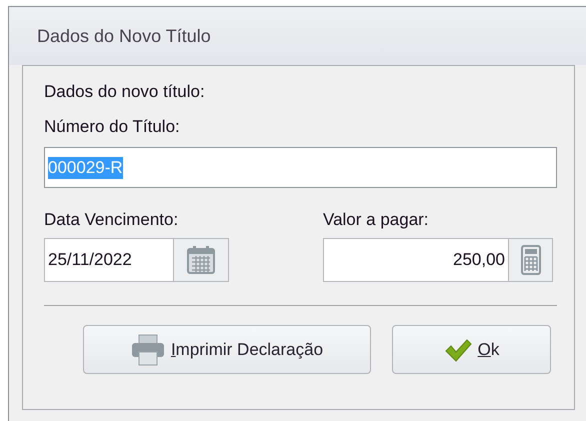  I want to click on calendar-button, so click(201, 260).